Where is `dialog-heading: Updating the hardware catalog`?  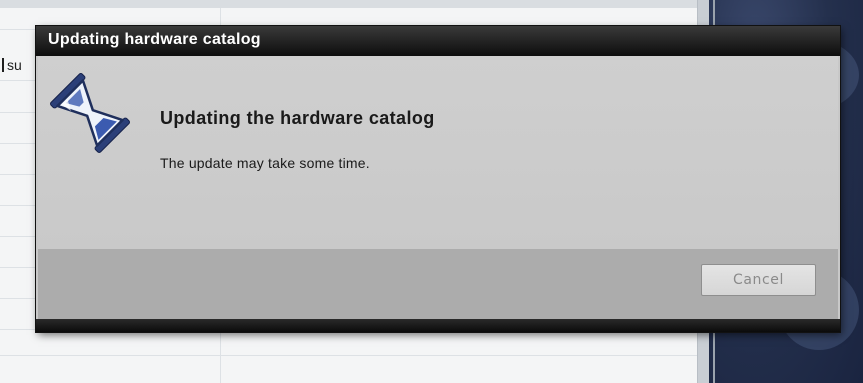
dialog-heading: Updating the hardware catalog is located at coordinates (297, 118).